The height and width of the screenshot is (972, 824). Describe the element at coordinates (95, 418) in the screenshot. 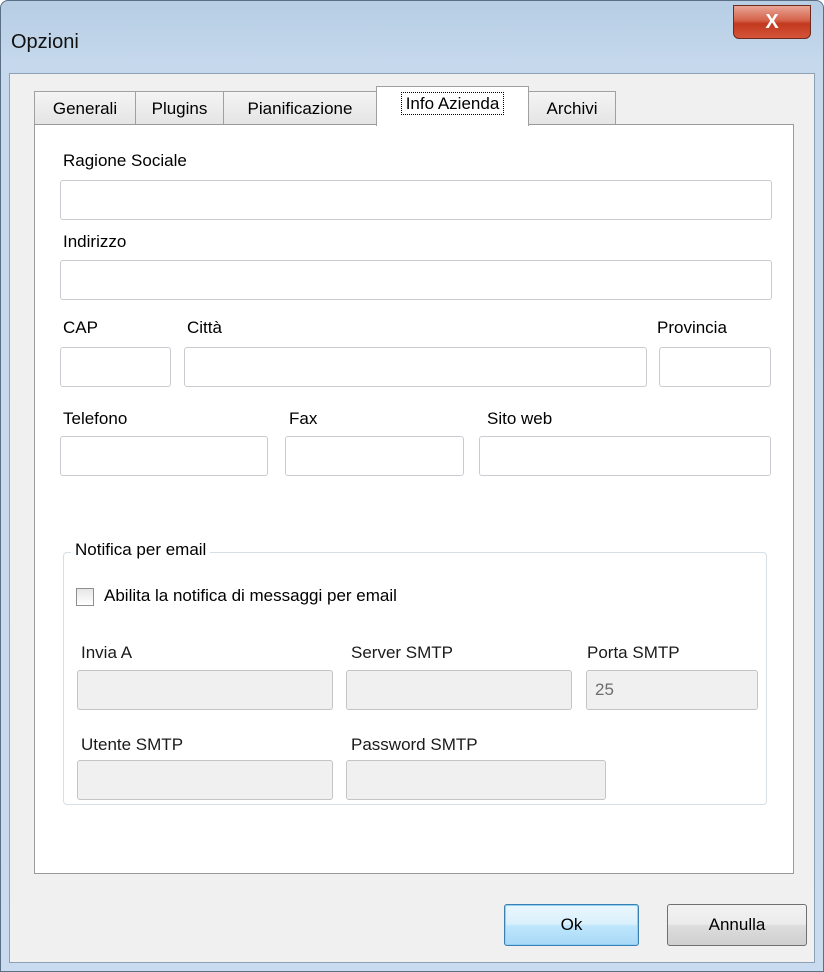

I see `telefono-label: Telefono` at that location.